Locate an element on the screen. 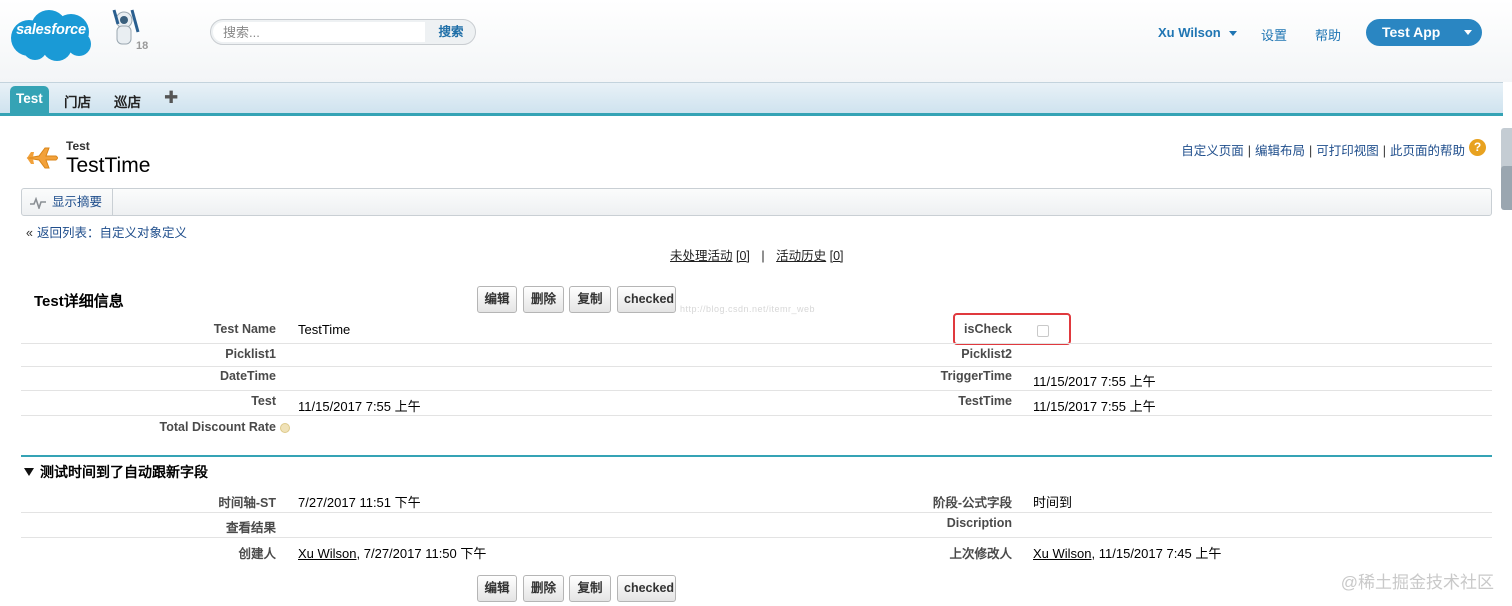 The width and height of the screenshot is (1512, 606). field-label-test-name: Test Name is located at coordinates (244, 329).